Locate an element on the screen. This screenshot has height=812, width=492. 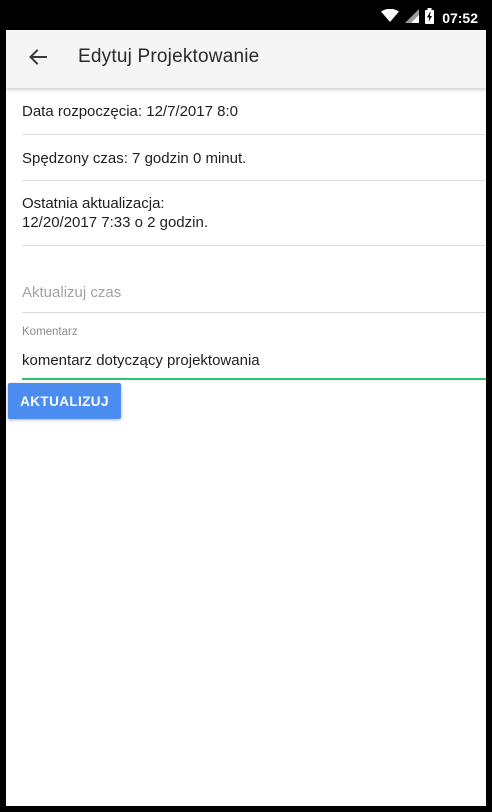
start-date-text: Data rozpoczęcia: 12/7/2017 8:0 is located at coordinates (130, 111).